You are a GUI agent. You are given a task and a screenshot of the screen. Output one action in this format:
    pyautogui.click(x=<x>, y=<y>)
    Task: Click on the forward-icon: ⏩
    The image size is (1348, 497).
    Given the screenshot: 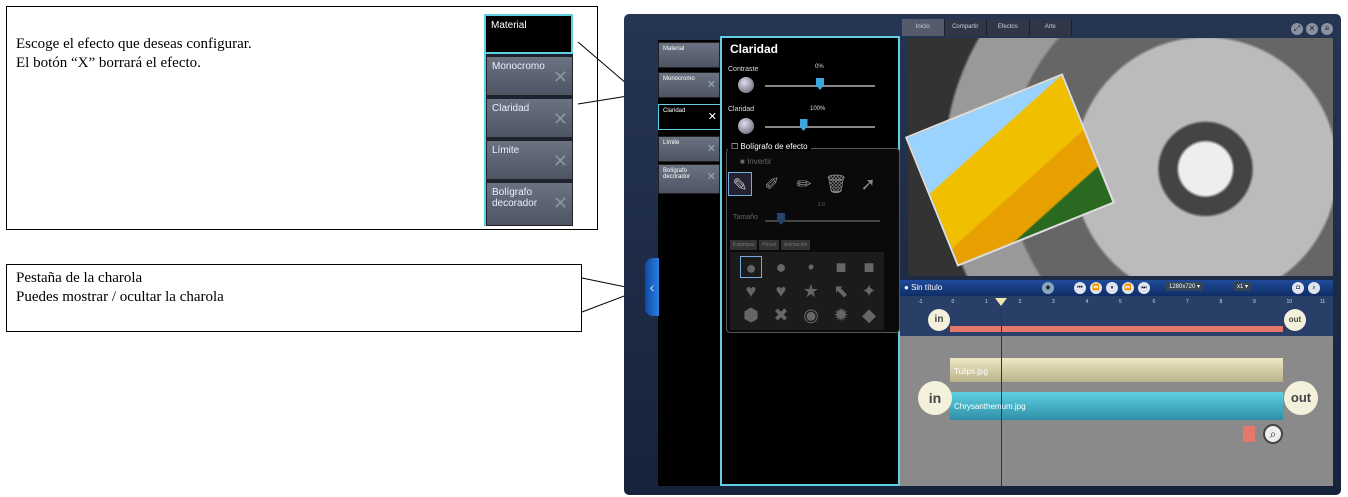 What is the action you would take?
    pyautogui.click(x=1128, y=288)
    